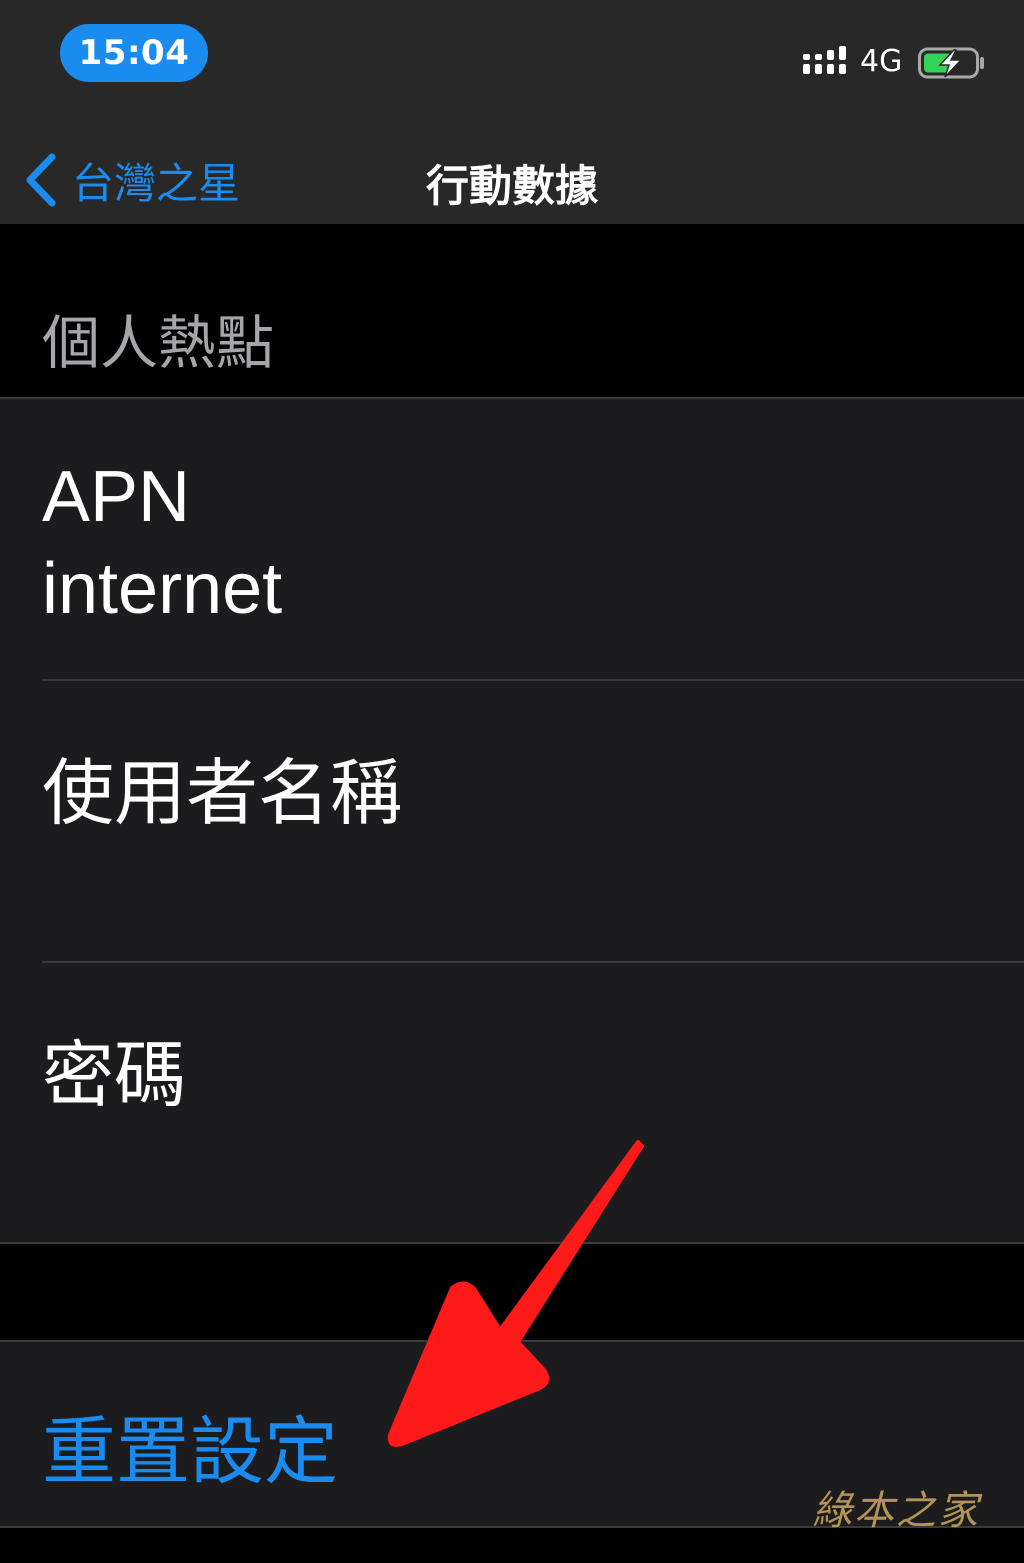  Describe the element at coordinates (512, 398) in the screenshot. I see `group-top-divider` at that location.